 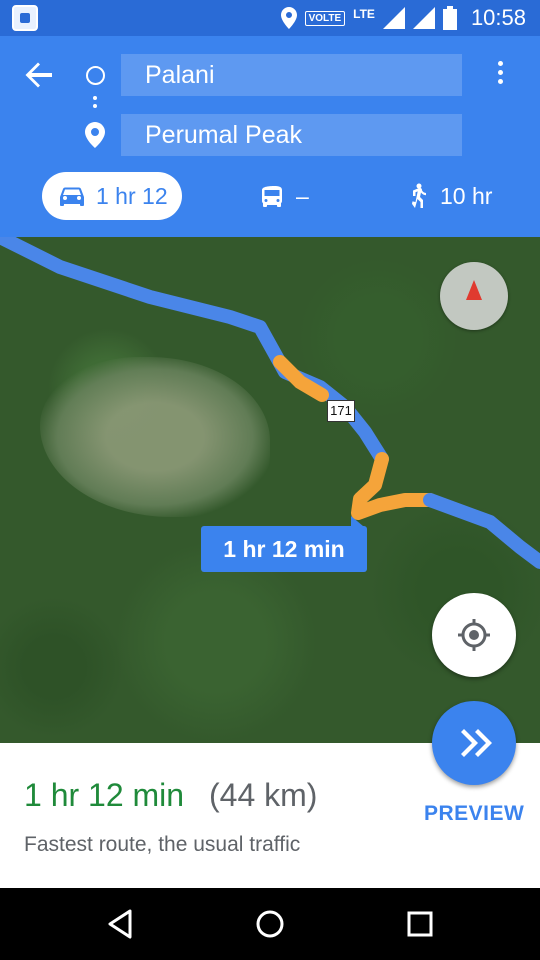 What do you see at coordinates (270, 18) in the screenshot?
I see `status-bar: VOLTE LTE 10:58` at bounding box center [270, 18].